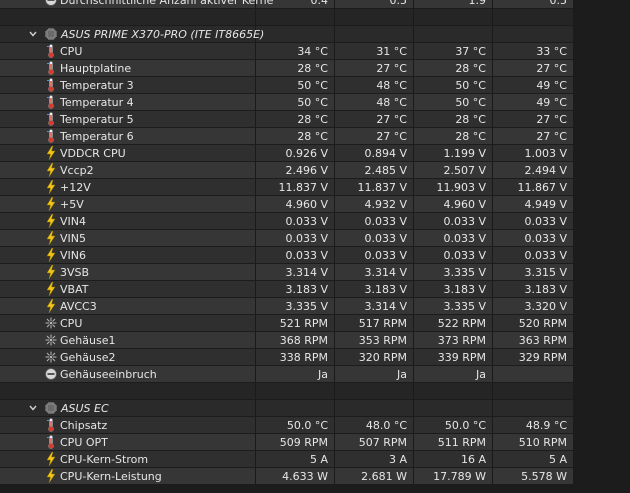  I want to click on sensor-value: 1.199 V, so click(464, 153).